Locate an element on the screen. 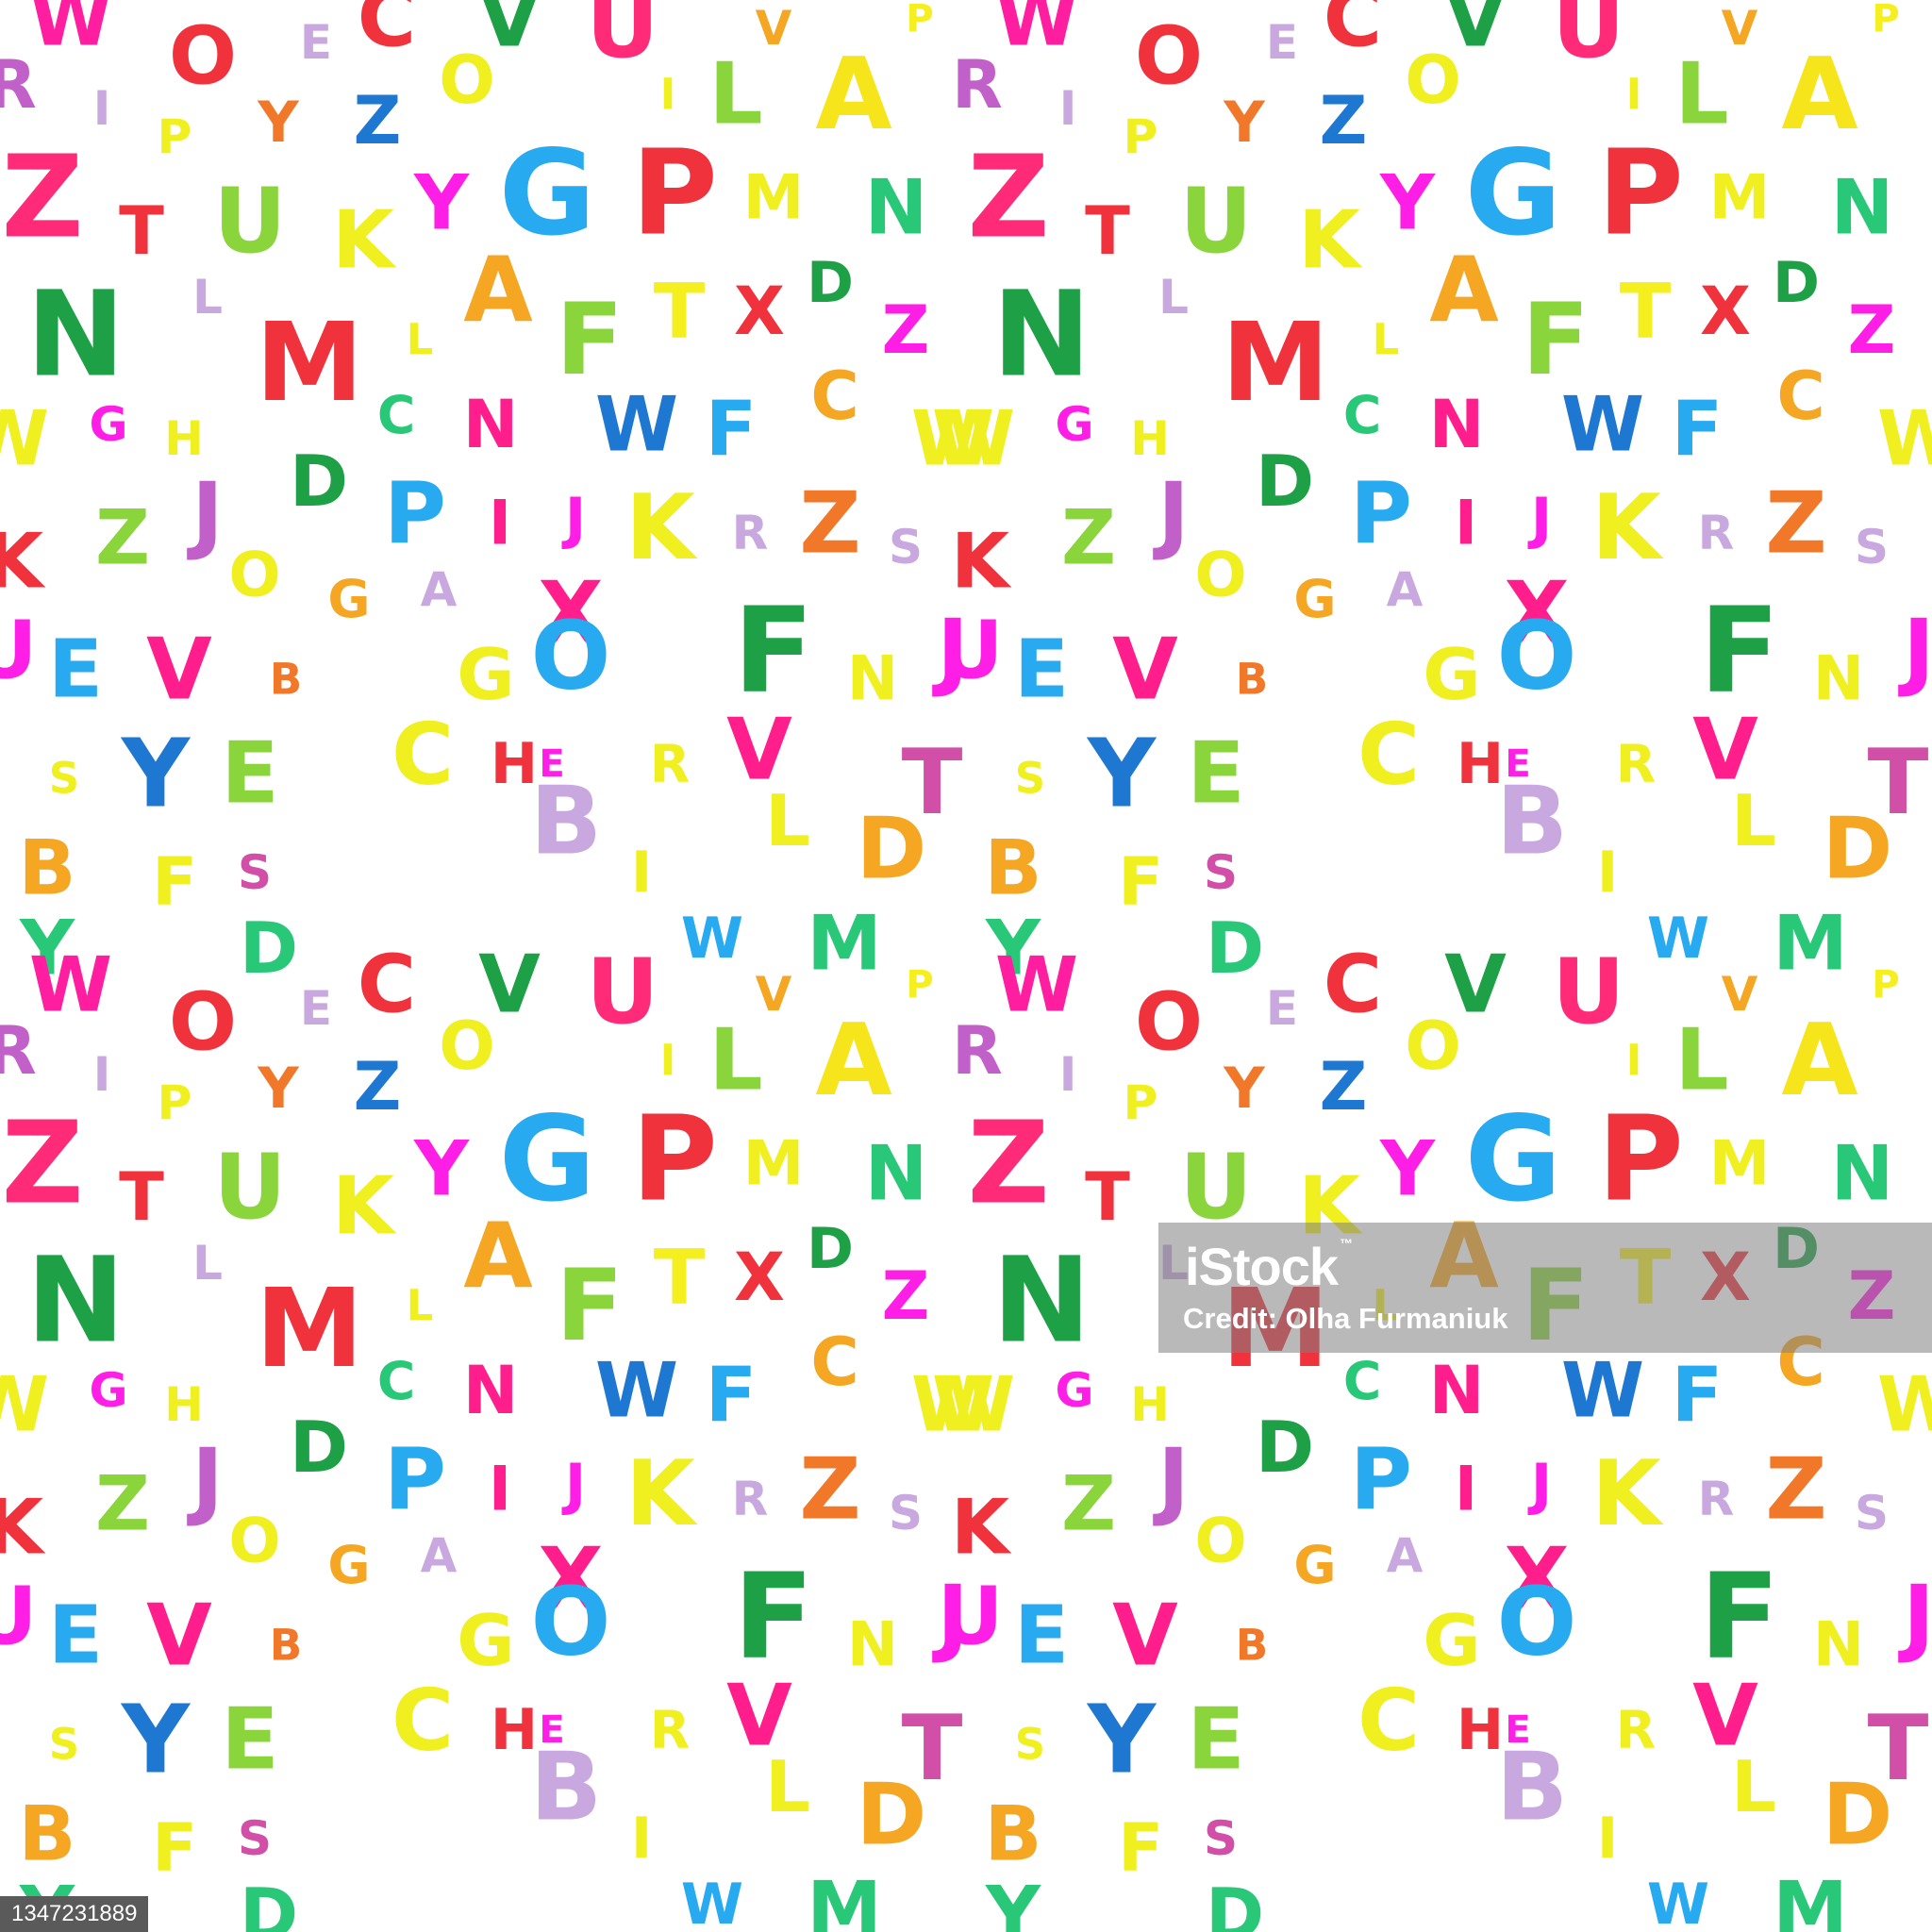 This screenshot has width=1932, height=1932. watermark-brand-text: iStock is located at coordinates (1262, 1266).